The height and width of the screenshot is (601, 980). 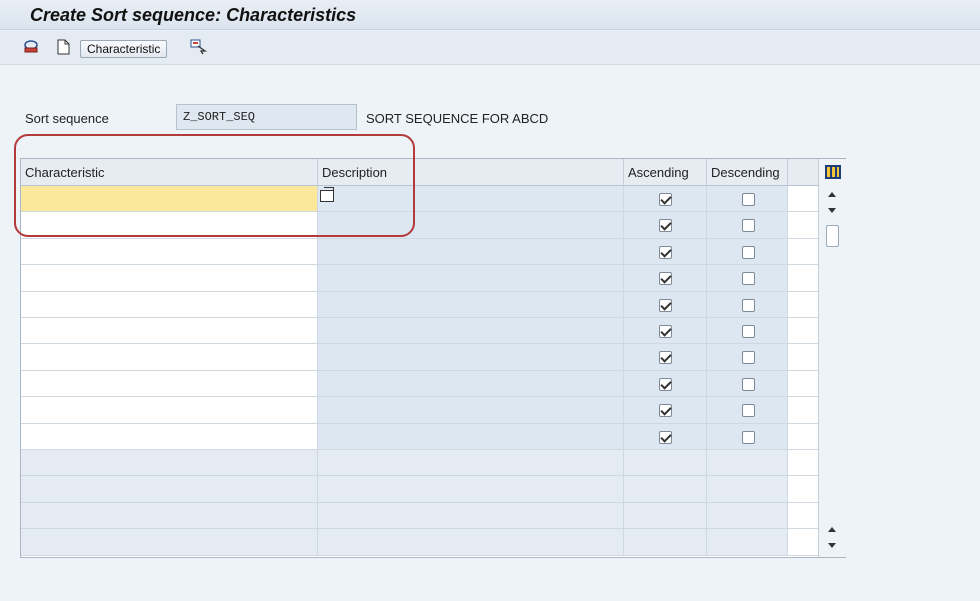 I want to click on scroll-down-icon, so click(x=832, y=210).